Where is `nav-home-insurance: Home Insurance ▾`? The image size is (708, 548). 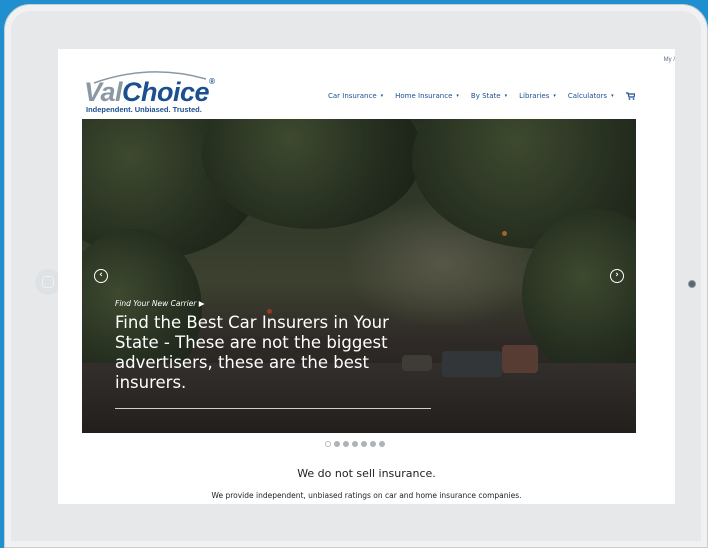 nav-home-insurance: Home Insurance ▾ is located at coordinates (427, 96).